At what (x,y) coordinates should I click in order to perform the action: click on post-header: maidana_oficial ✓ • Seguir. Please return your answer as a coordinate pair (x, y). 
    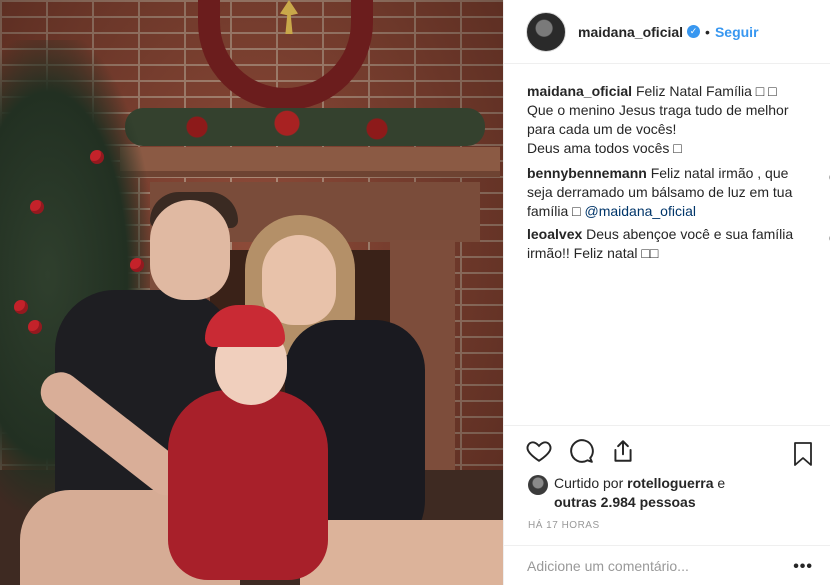
    Looking at the image, I should click on (667, 32).